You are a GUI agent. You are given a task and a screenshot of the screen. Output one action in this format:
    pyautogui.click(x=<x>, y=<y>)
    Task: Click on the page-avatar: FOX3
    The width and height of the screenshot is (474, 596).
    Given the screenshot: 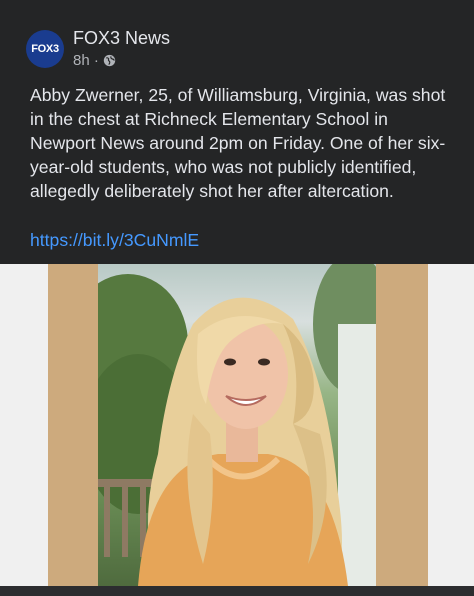 What is the action you would take?
    pyautogui.click(x=45, y=49)
    